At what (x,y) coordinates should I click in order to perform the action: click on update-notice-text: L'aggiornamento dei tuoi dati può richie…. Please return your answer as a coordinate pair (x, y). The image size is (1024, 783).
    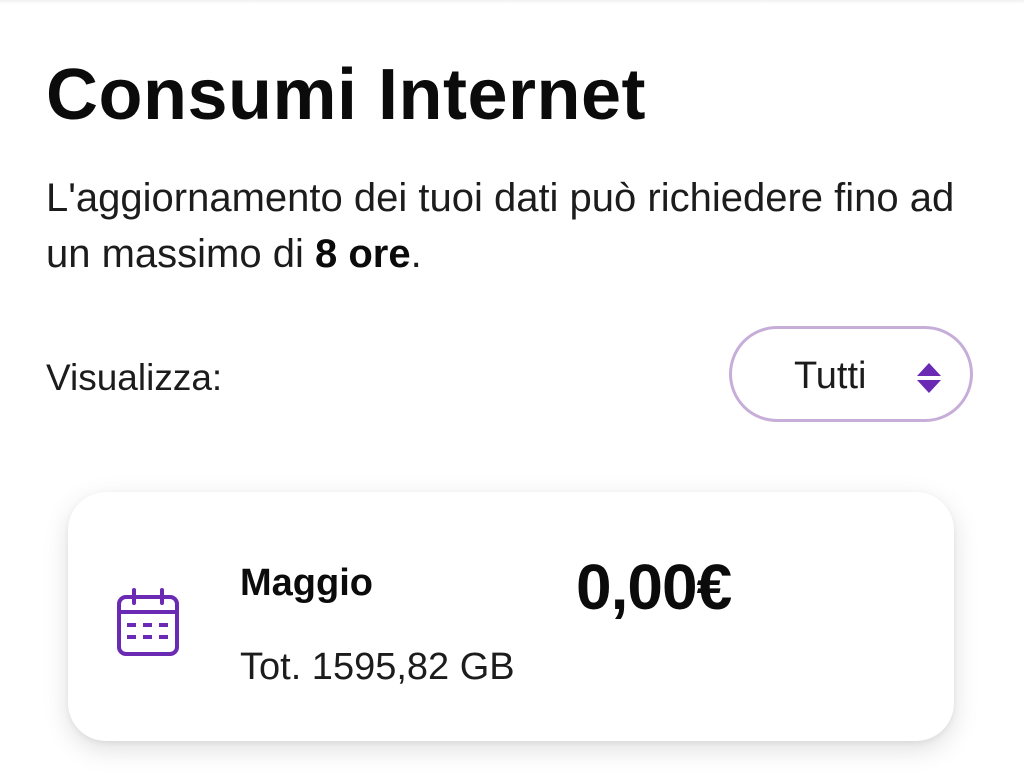
    Looking at the image, I should click on (500, 226).